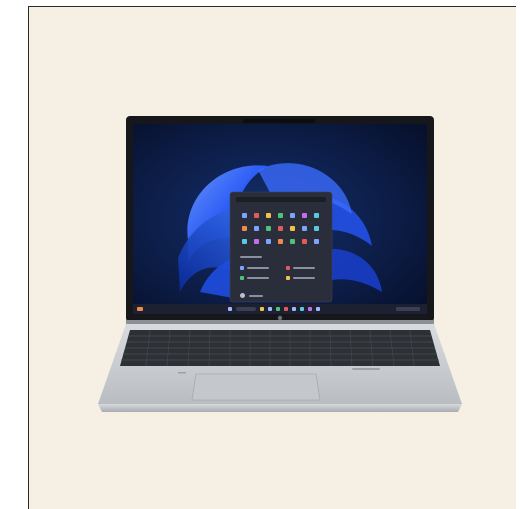 The image size is (520, 509). I want to click on laptop-base, so click(280, 364).